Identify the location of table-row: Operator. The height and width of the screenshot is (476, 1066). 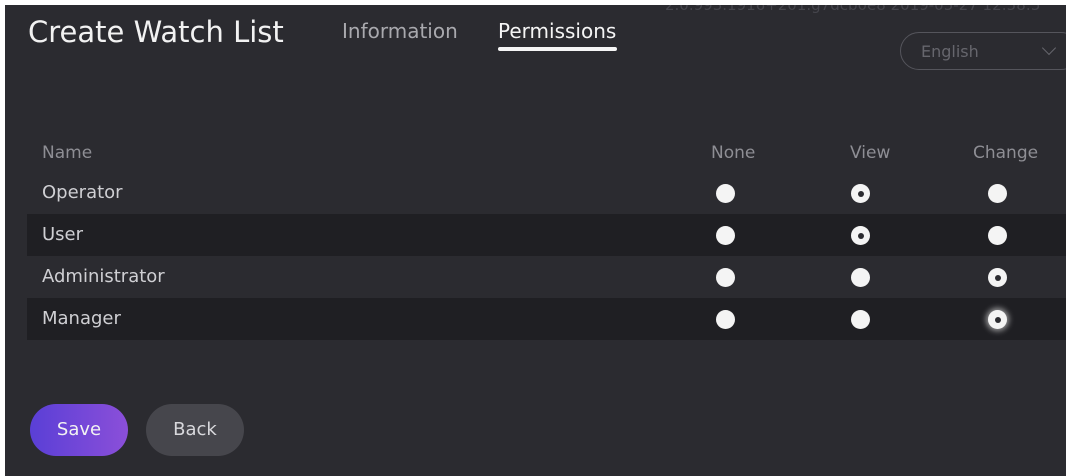
(546, 193).